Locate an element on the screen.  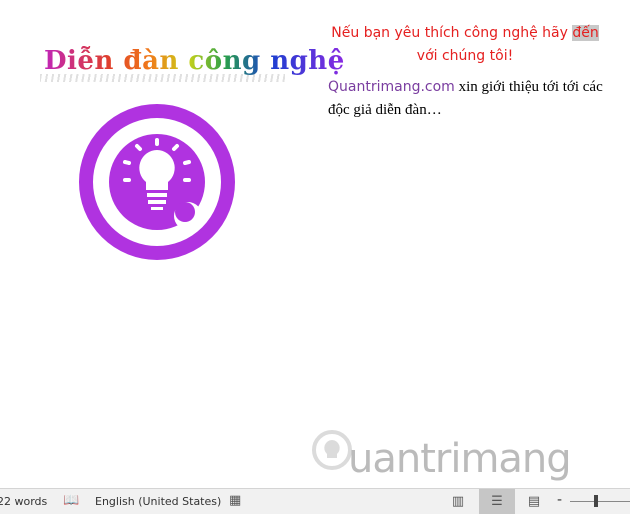
highlighted-word: đến is located at coordinates (585, 33).